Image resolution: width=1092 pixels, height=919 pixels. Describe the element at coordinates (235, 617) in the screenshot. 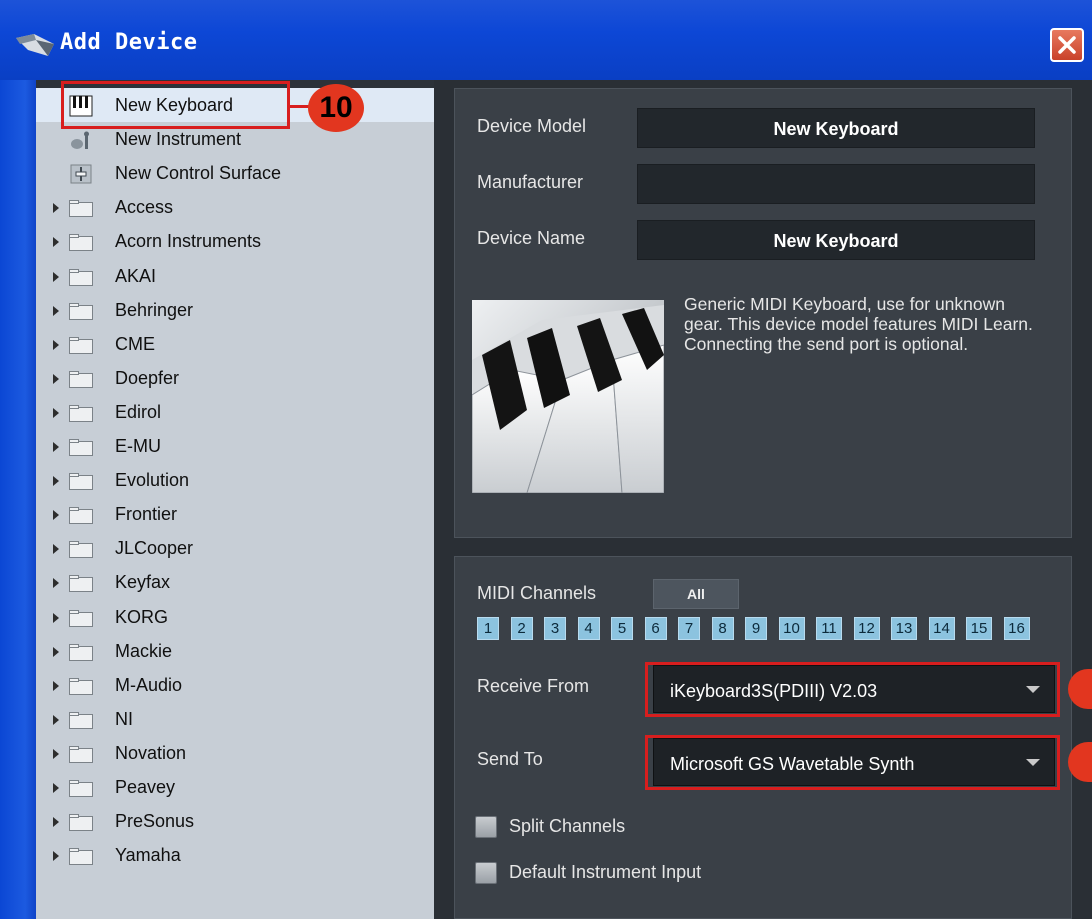

I see `device-list-item: KORG` at that location.